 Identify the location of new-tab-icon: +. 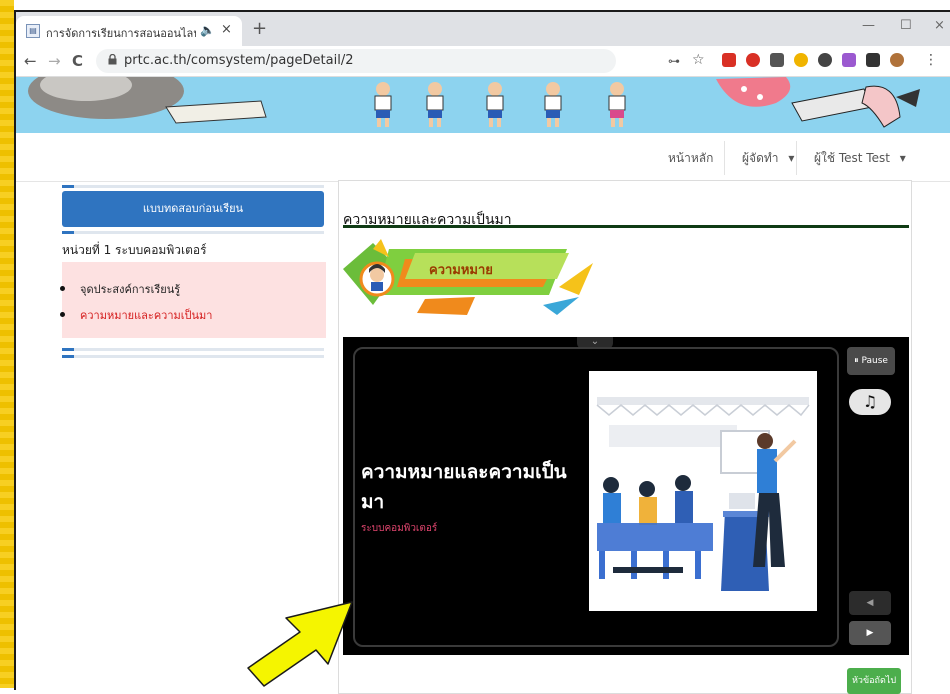
(259, 28).